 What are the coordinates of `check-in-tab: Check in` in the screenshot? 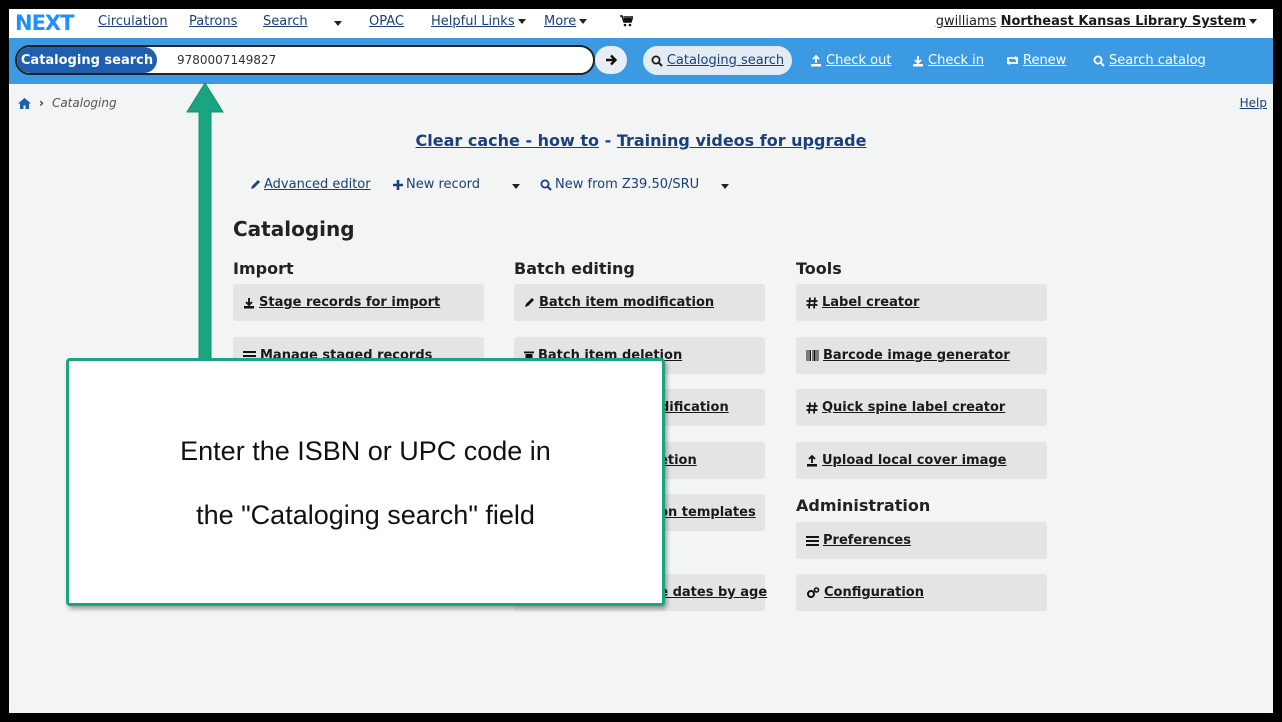 It's located at (948, 60).